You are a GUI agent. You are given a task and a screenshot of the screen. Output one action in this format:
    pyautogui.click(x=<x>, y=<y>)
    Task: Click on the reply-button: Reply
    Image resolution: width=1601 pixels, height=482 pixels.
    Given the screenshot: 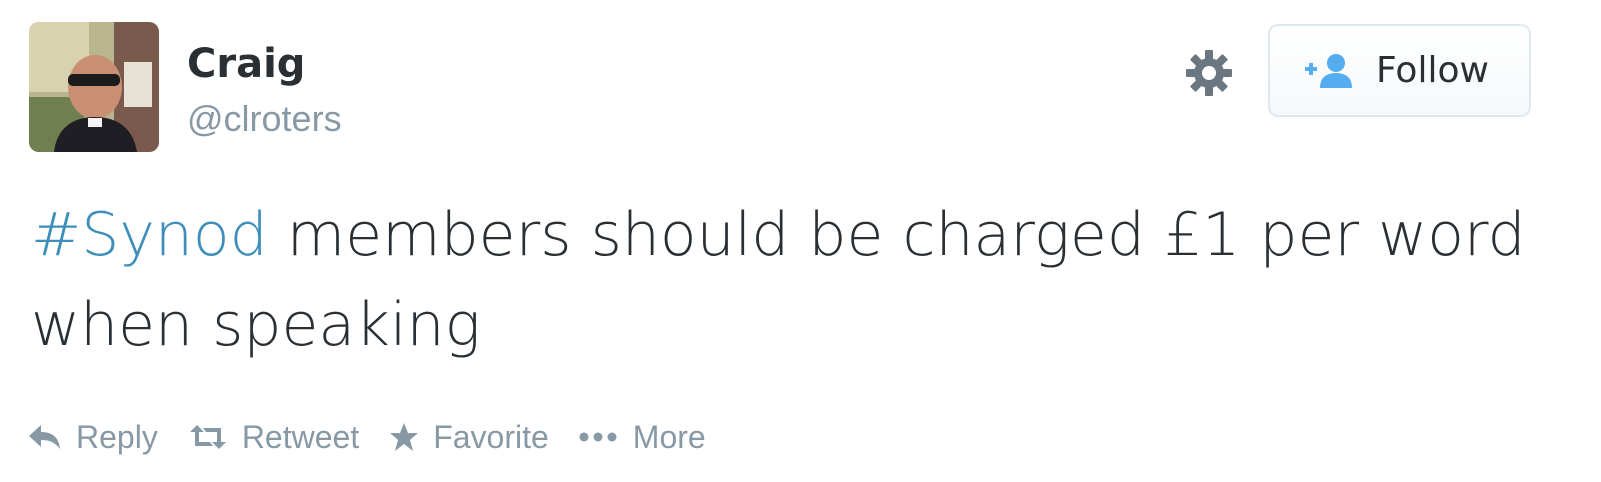 What is the action you would take?
    pyautogui.click(x=93, y=437)
    